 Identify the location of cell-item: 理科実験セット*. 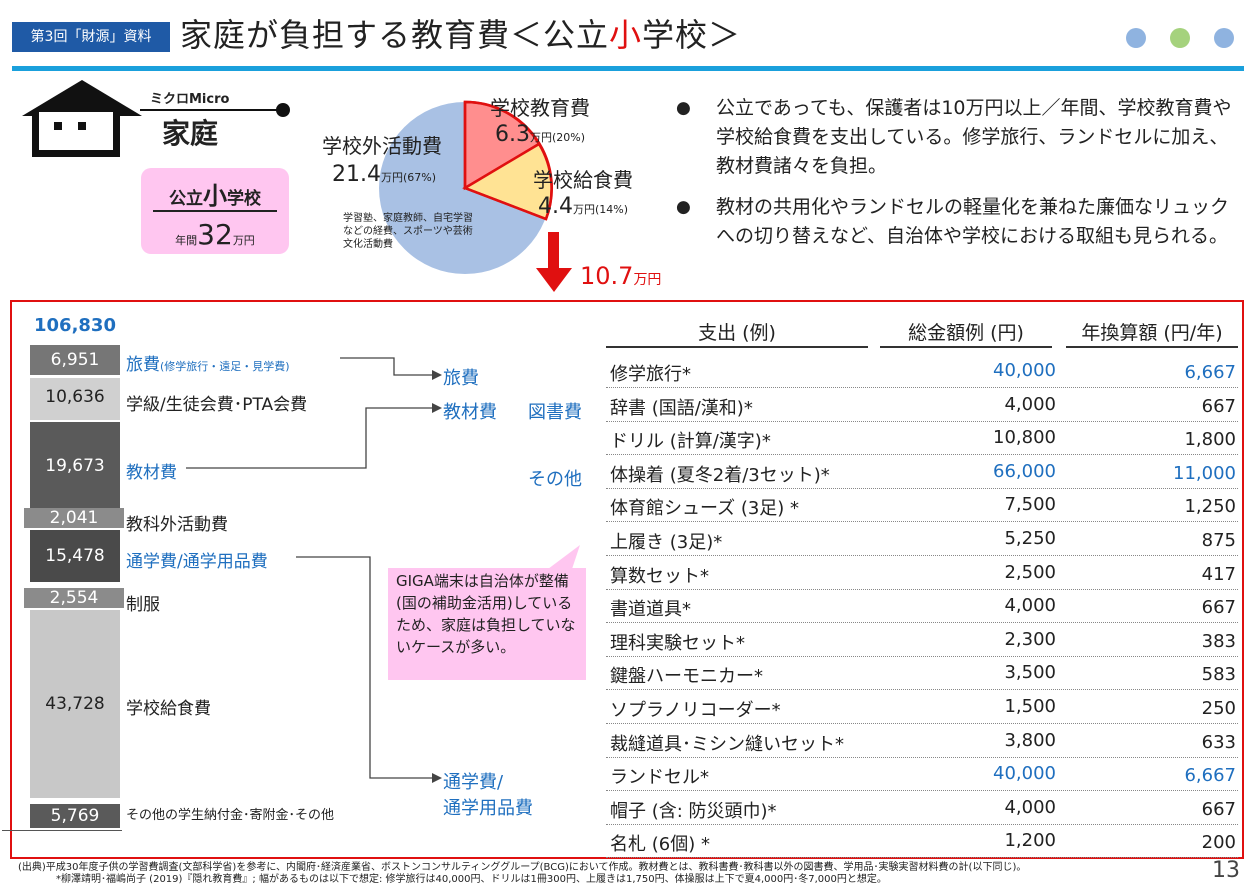
(677, 643).